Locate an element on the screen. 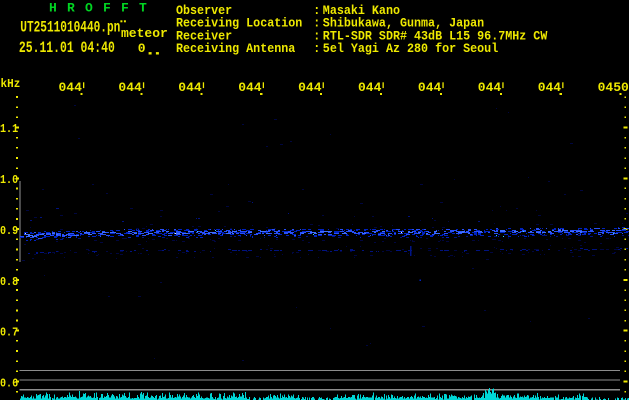 This screenshot has width=629, height=400. svg-text: meteor is located at coordinates (144, 33).